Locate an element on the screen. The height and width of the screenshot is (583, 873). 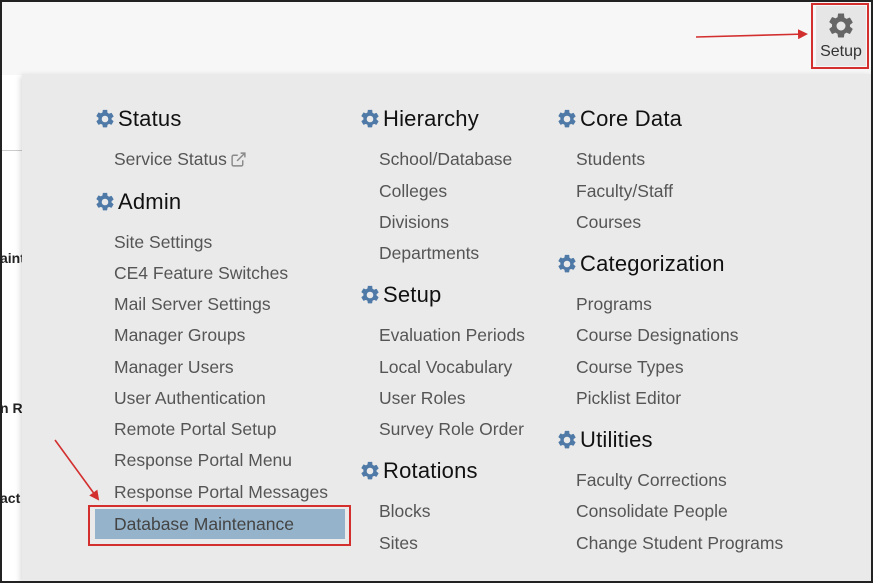
menu-item-manager-users: Manager Users is located at coordinates (174, 367).